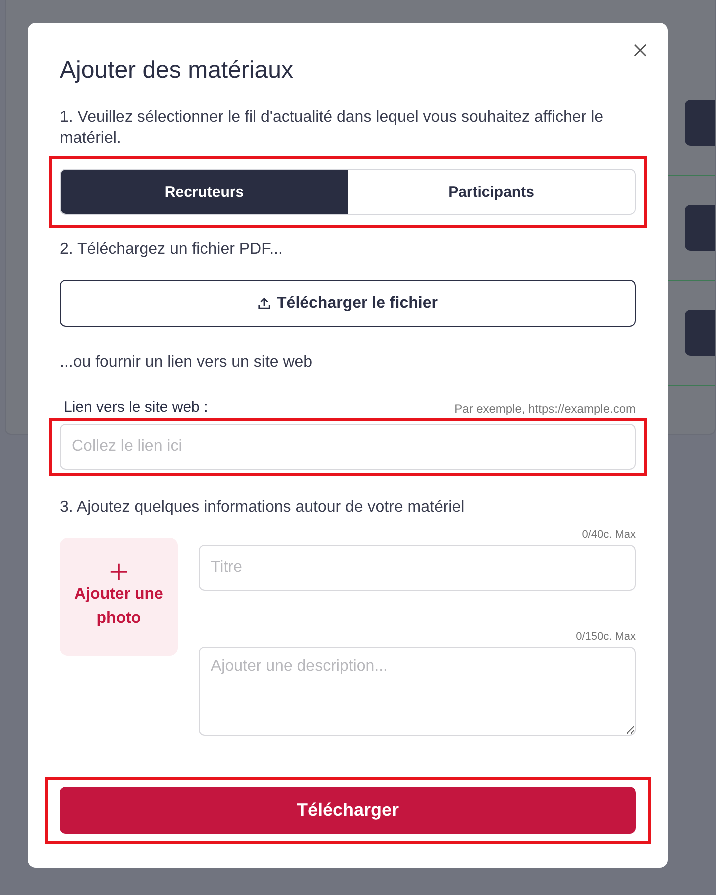  I want to click on upload-file-button: Télécharger le fichier, so click(348, 303).